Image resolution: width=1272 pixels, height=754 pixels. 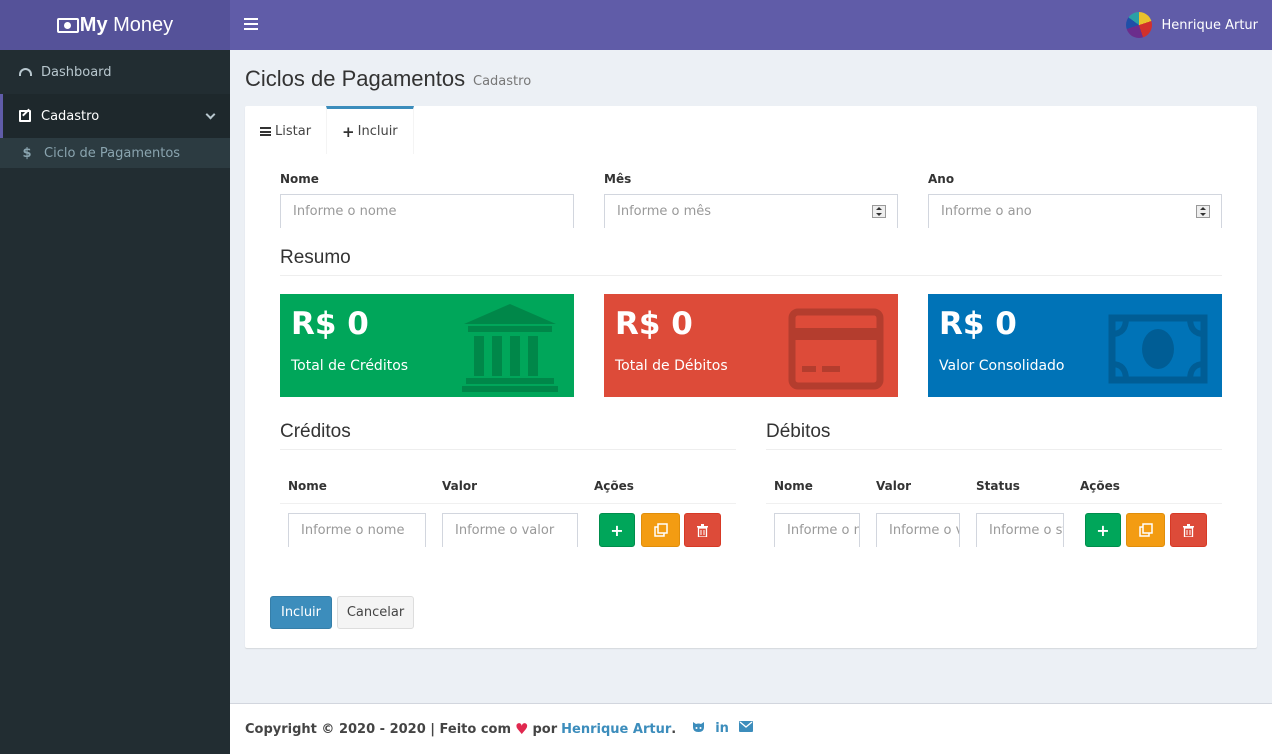 What do you see at coordinates (76, 72) in the screenshot?
I see `sidebar-item-label: Dashboard` at bounding box center [76, 72].